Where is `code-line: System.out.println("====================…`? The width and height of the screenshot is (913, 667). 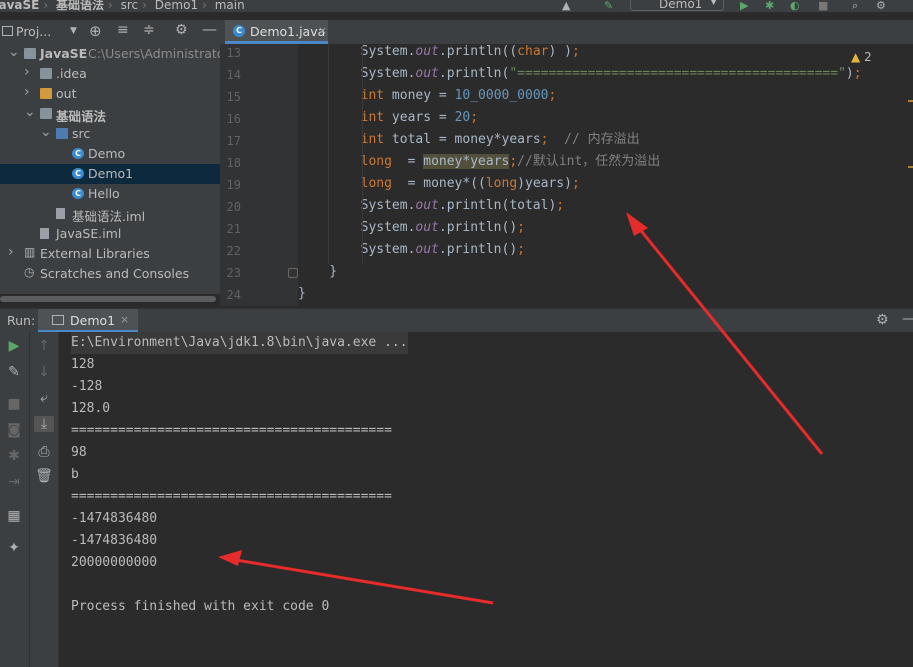
code-line: System.out.println("====================… is located at coordinates (580, 74).